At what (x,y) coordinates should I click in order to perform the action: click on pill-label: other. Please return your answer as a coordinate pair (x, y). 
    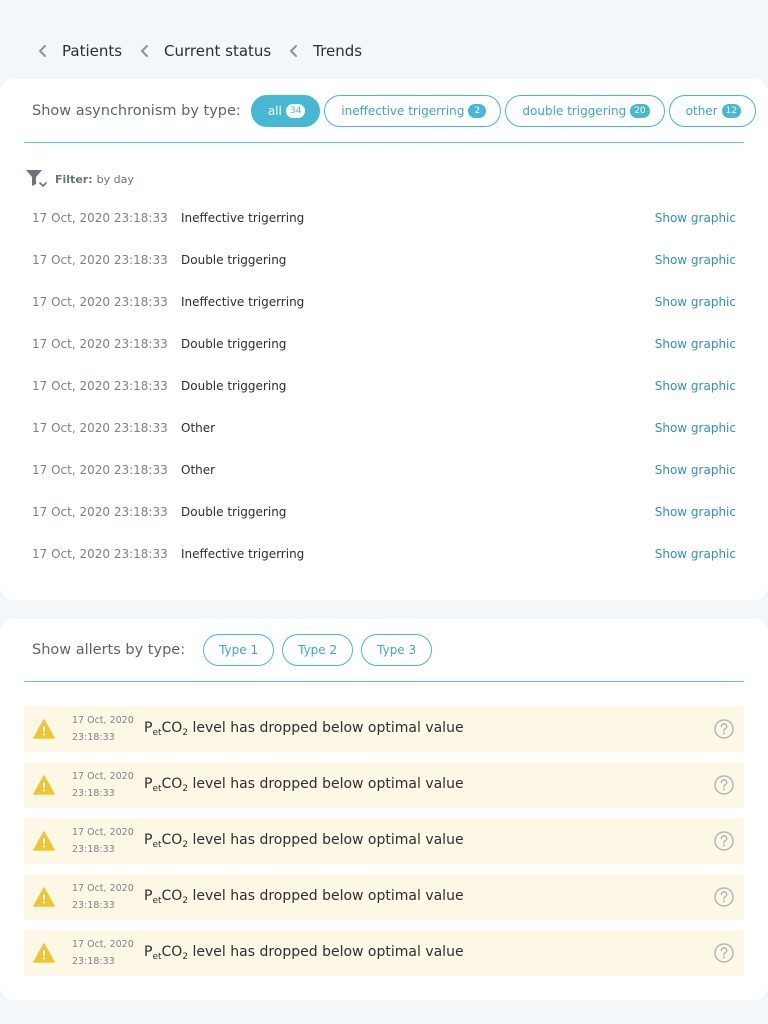
    Looking at the image, I should click on (701, 110).